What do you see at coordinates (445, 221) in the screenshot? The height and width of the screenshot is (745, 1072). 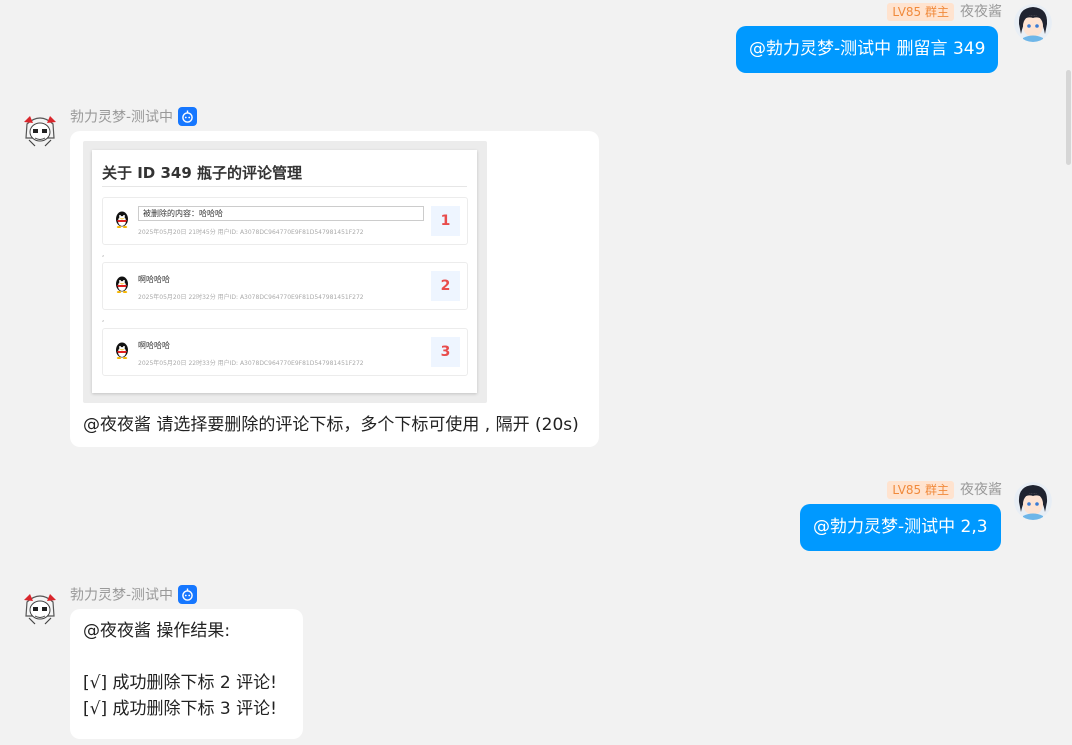 I see `comment-index: 1` at bounding box center [445, 221].